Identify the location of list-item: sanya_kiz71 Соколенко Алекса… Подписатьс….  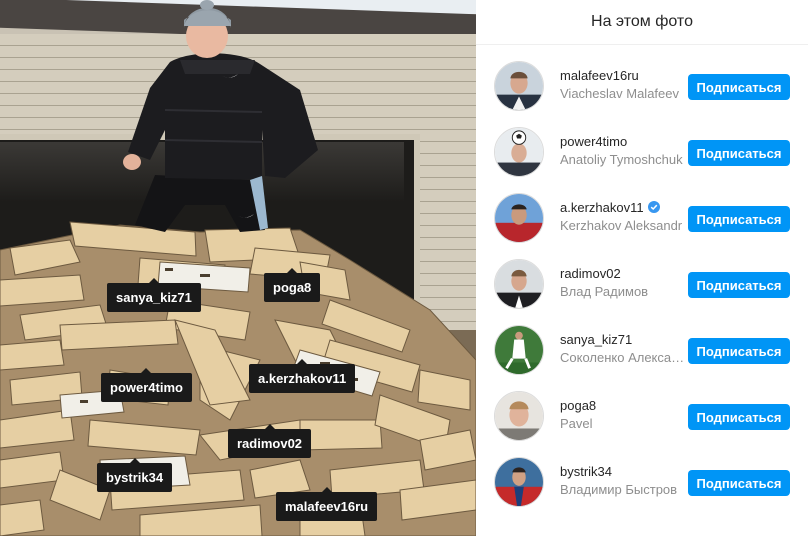
(642, 351).